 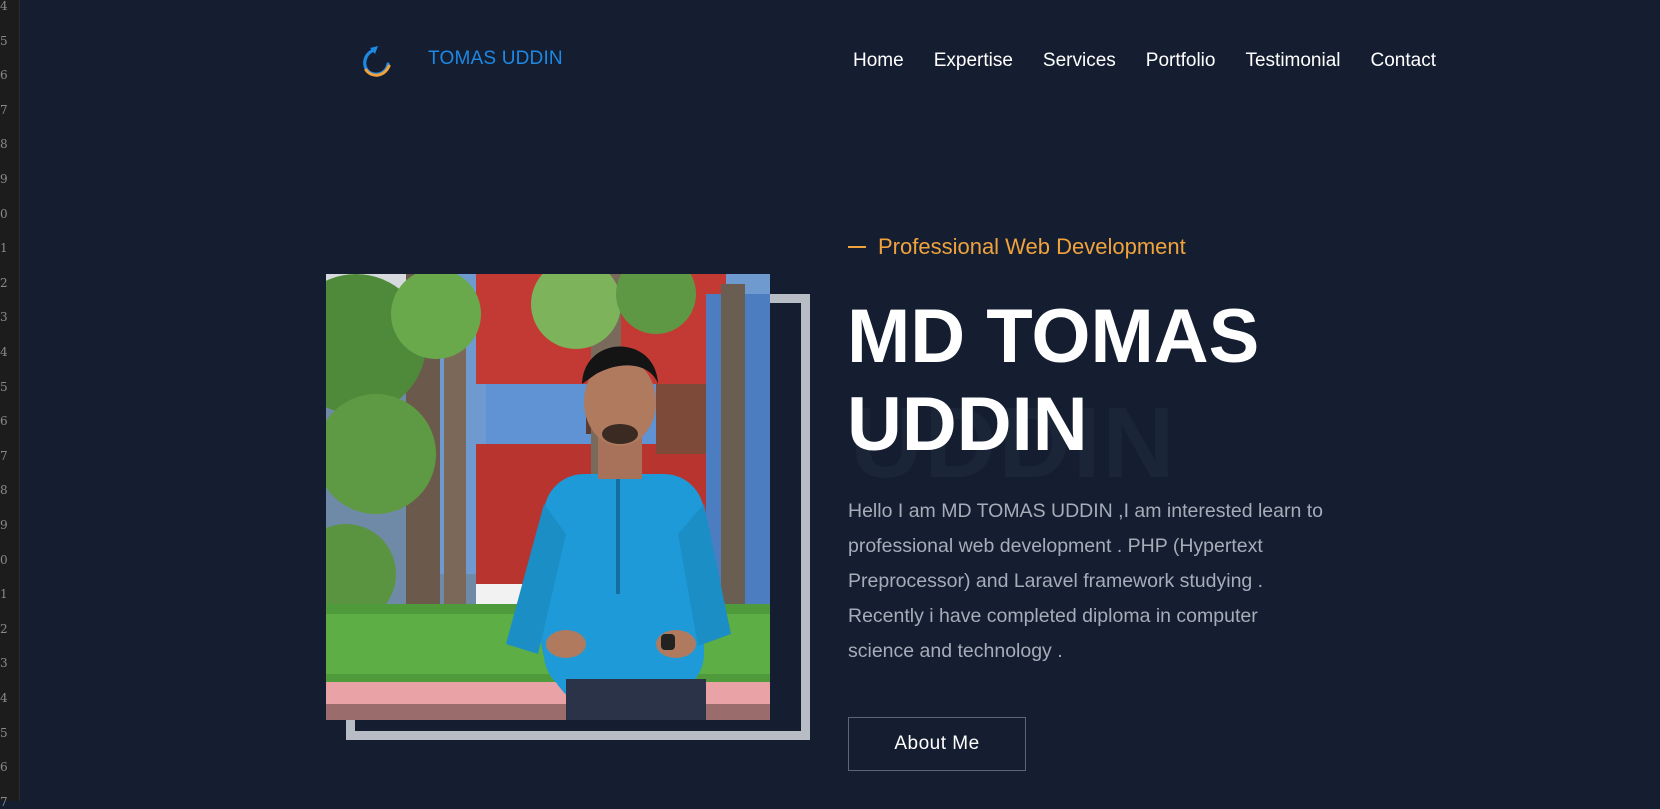 I want to click on hero-kicker: Professional Web Development, so click(x=1017, y=247).